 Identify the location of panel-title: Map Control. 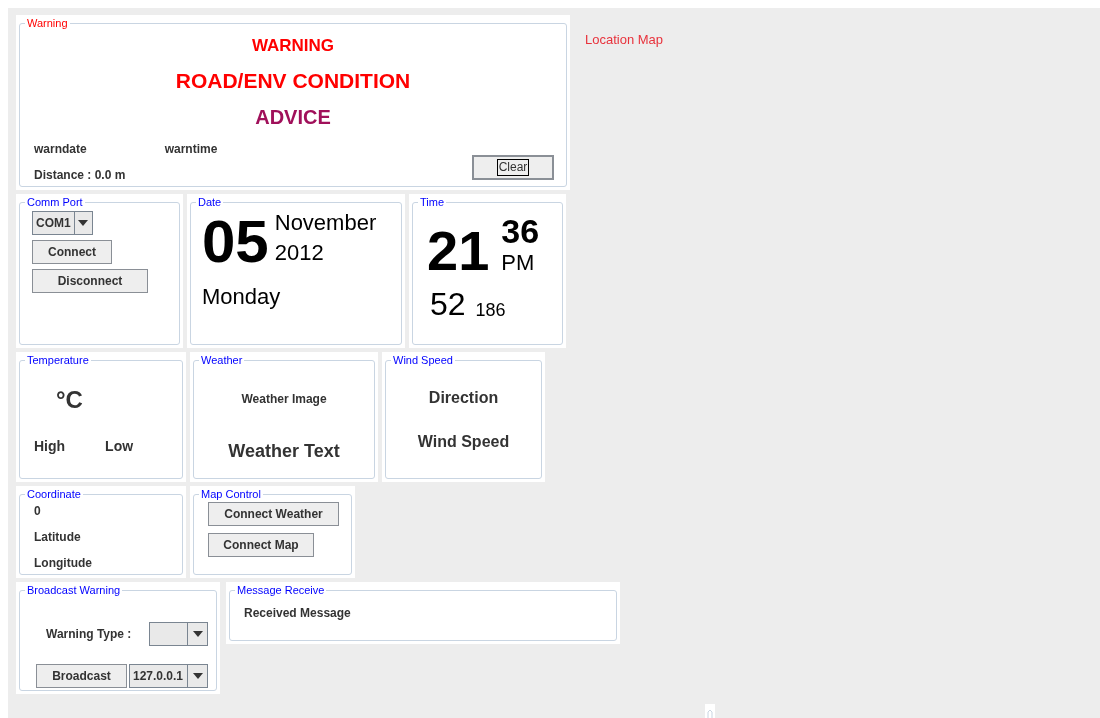
(231, 494).